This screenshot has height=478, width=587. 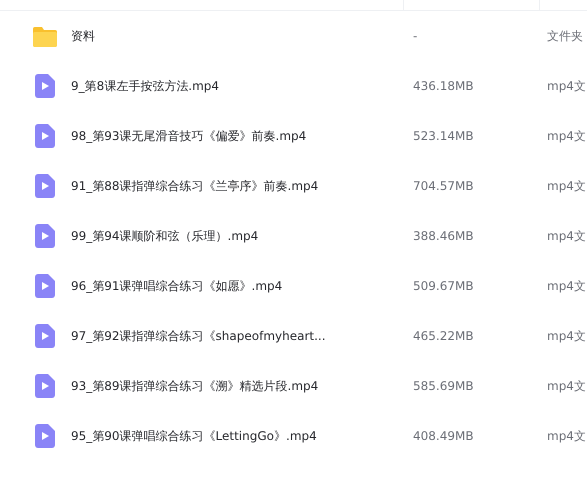 What do you see at coordinates (242, 86) in the screenshot?
I see `file-name: 9_第8课左手按弦方法.mp4` at bounding box center [242, 86].